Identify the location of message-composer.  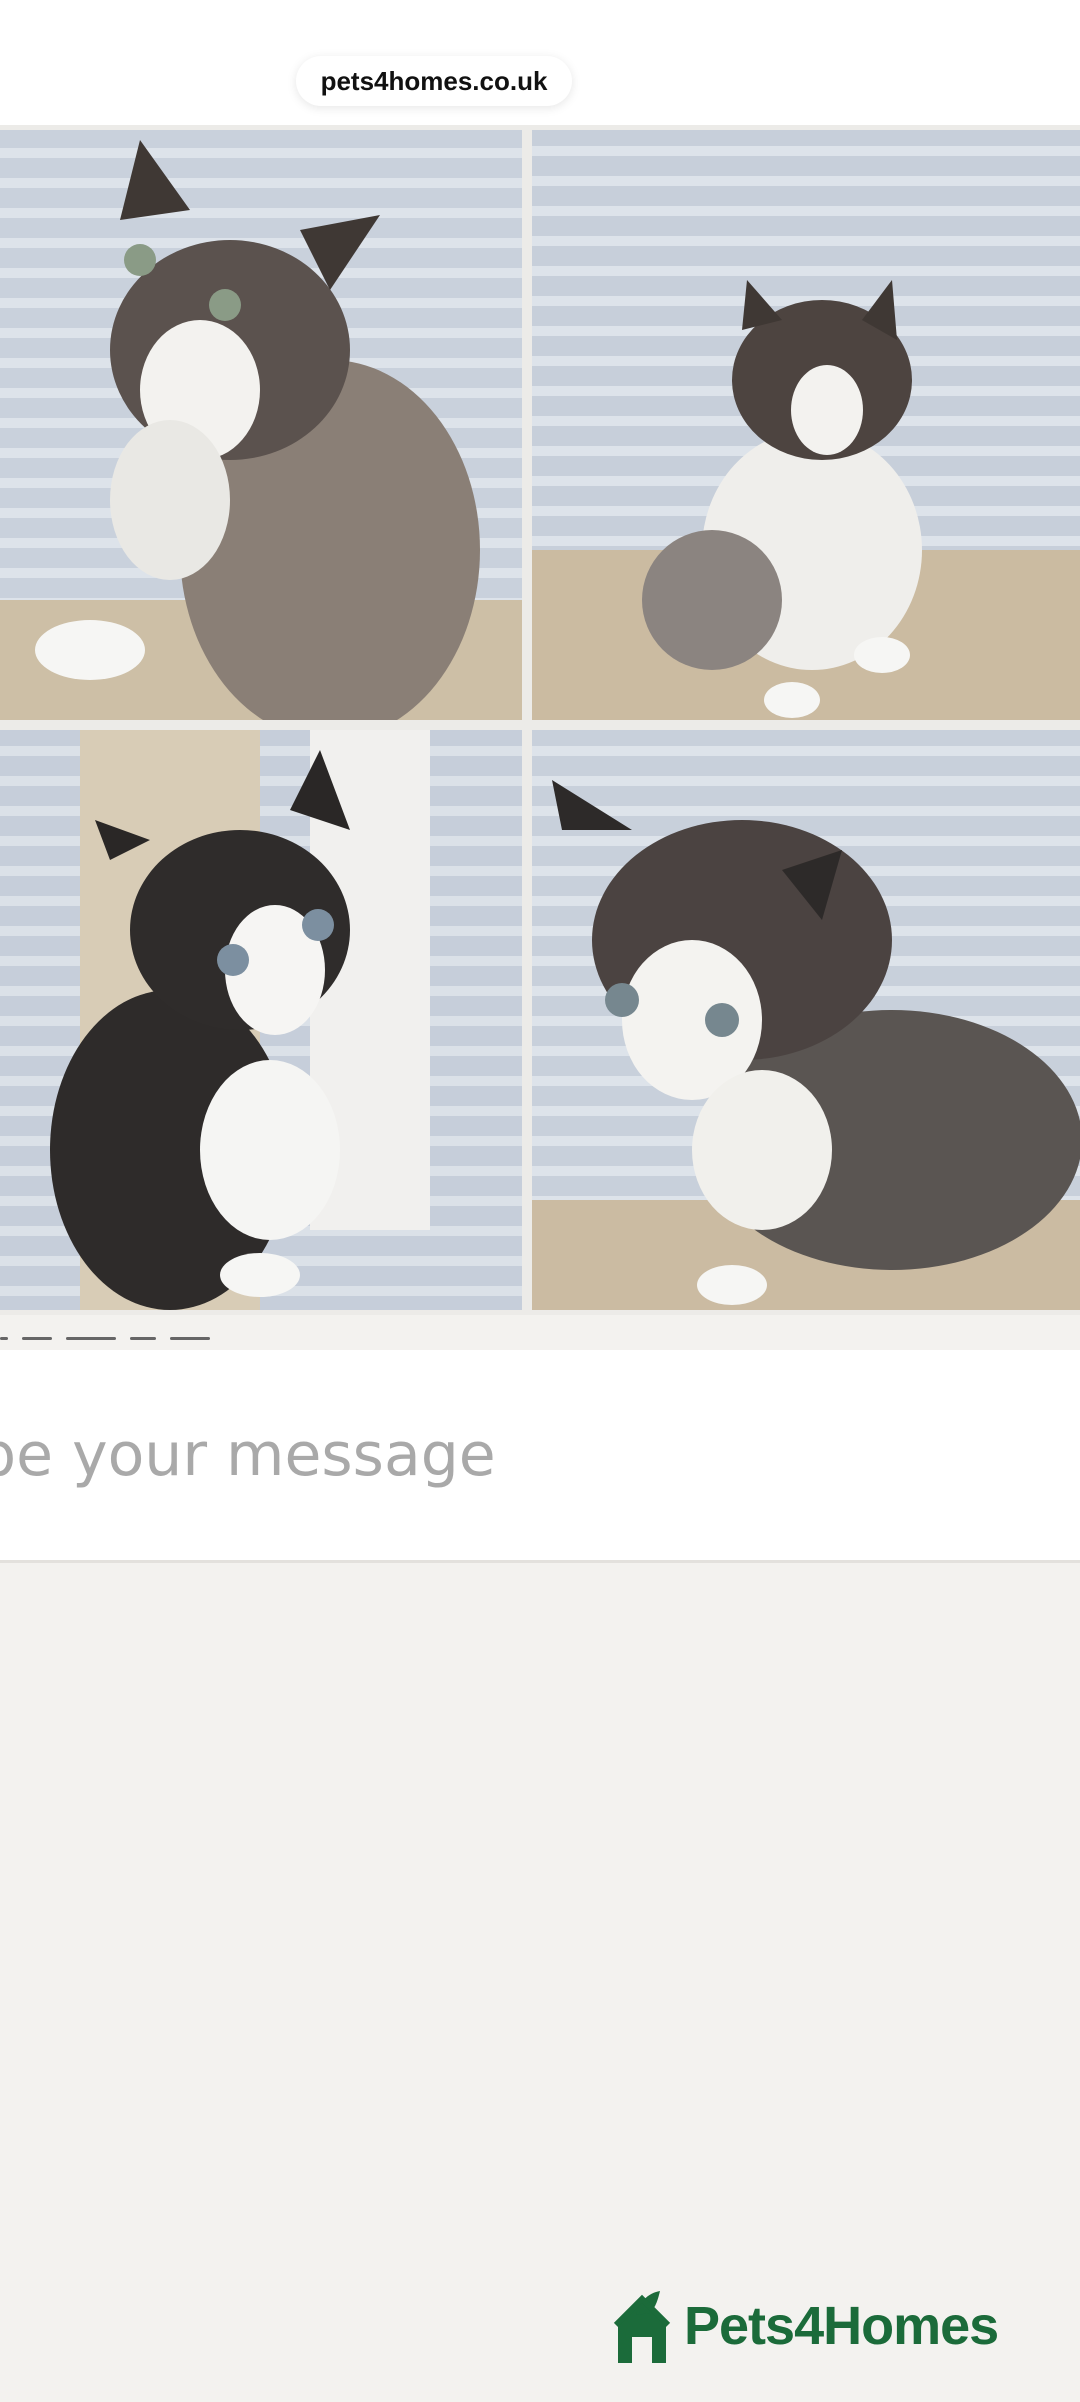
(540, 1456).